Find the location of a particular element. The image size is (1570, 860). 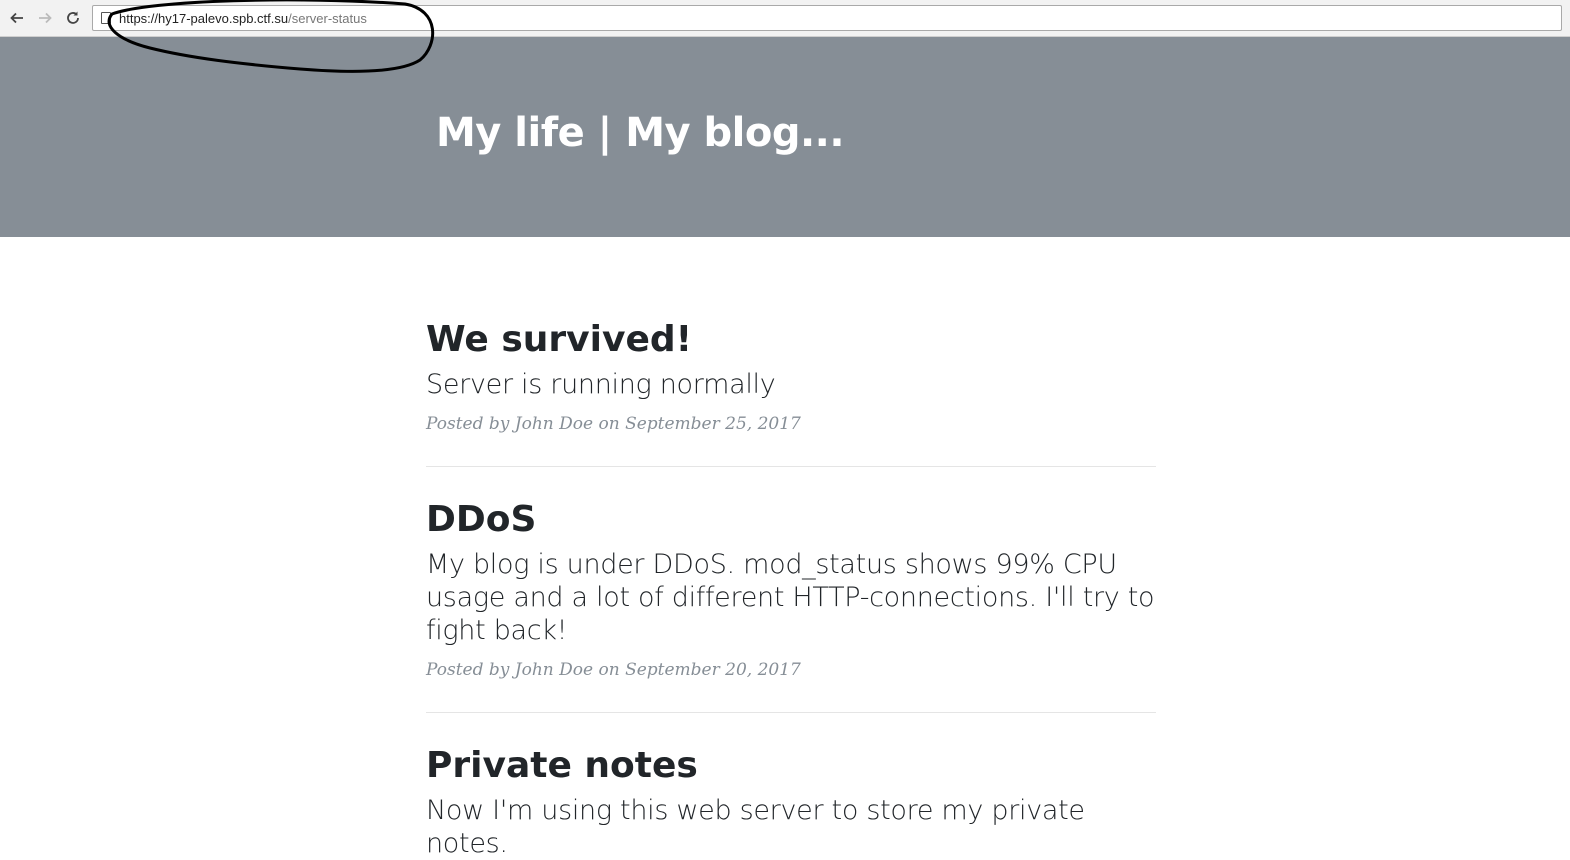

post-subtitle: Server is running normally is located at coordinates (791, 384).